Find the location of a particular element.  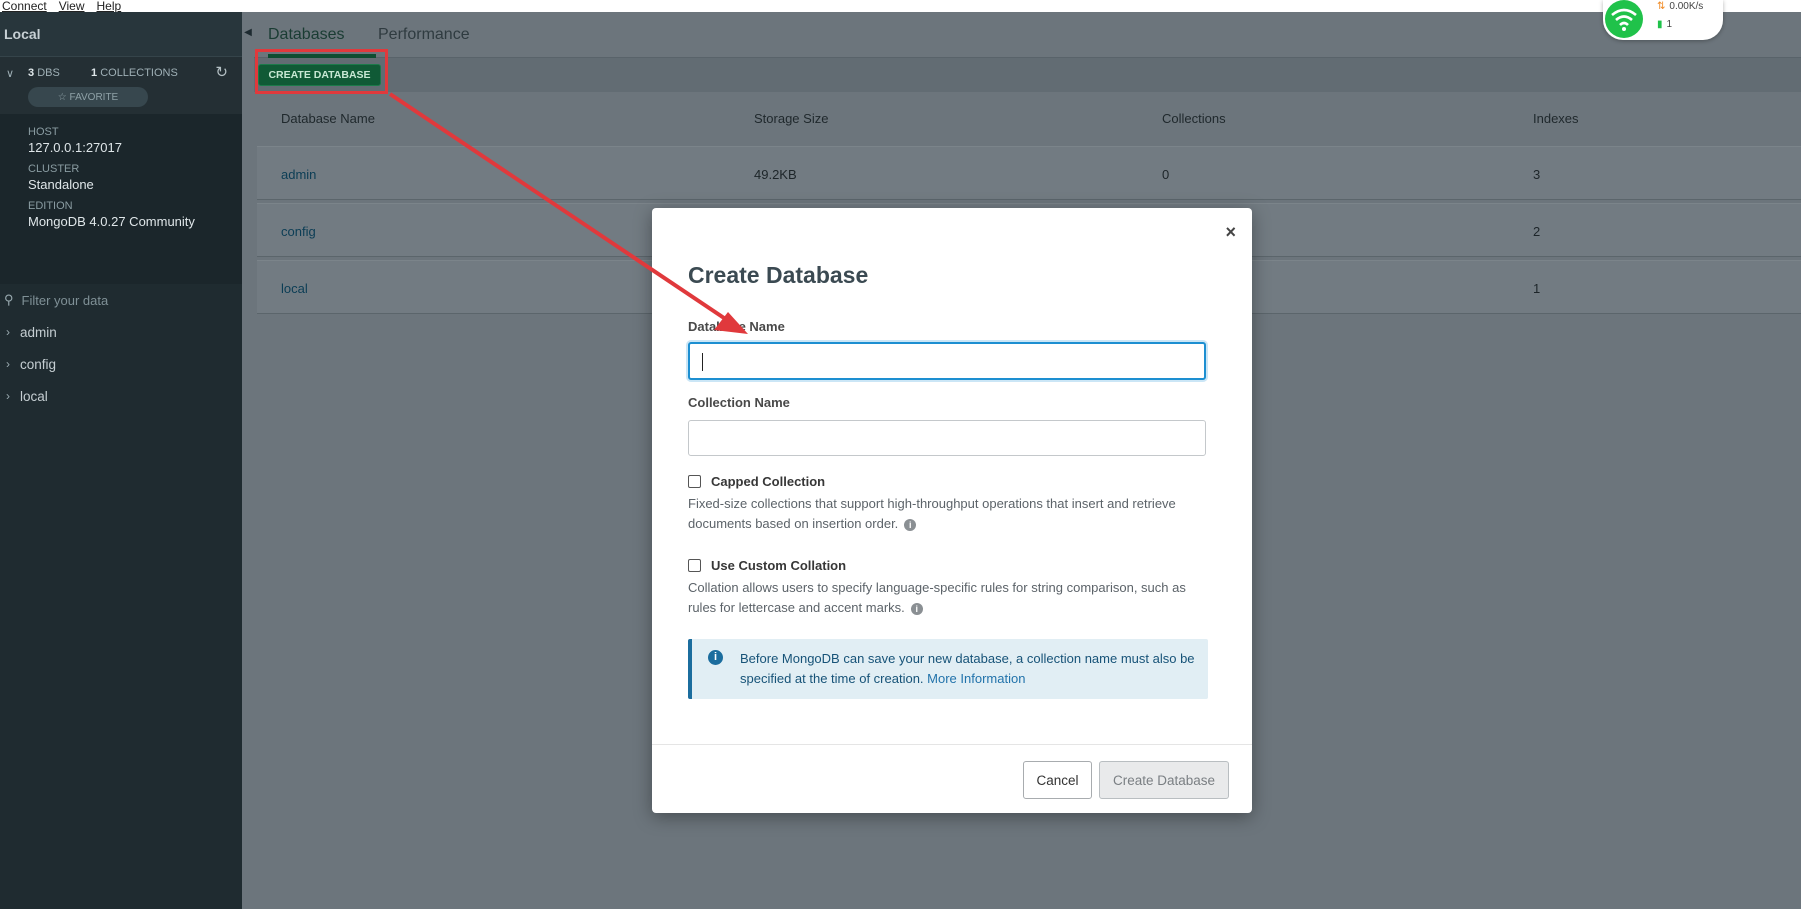

menu-connect: Connect is located at coordinates (24, 6).